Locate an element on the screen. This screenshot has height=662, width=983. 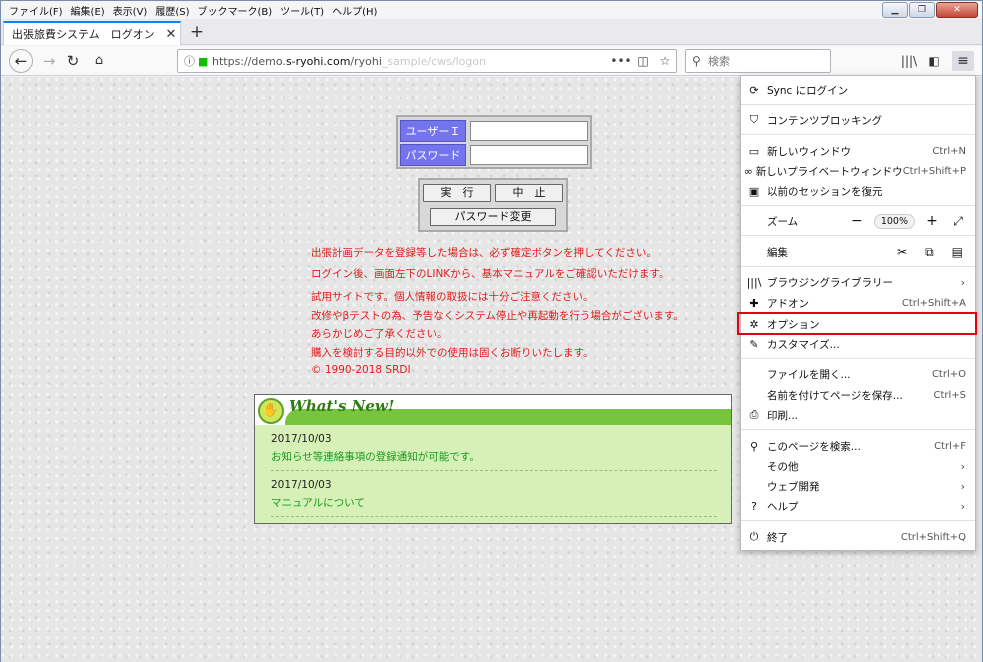
news-link: お知らせ等連絡事項の登録通知が可能です。 is located at coordinates (494, 456).